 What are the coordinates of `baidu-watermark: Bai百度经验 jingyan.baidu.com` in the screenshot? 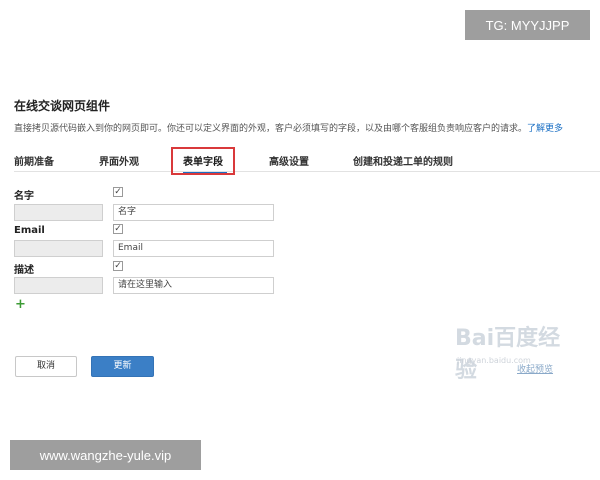 It's located at (515, 351).